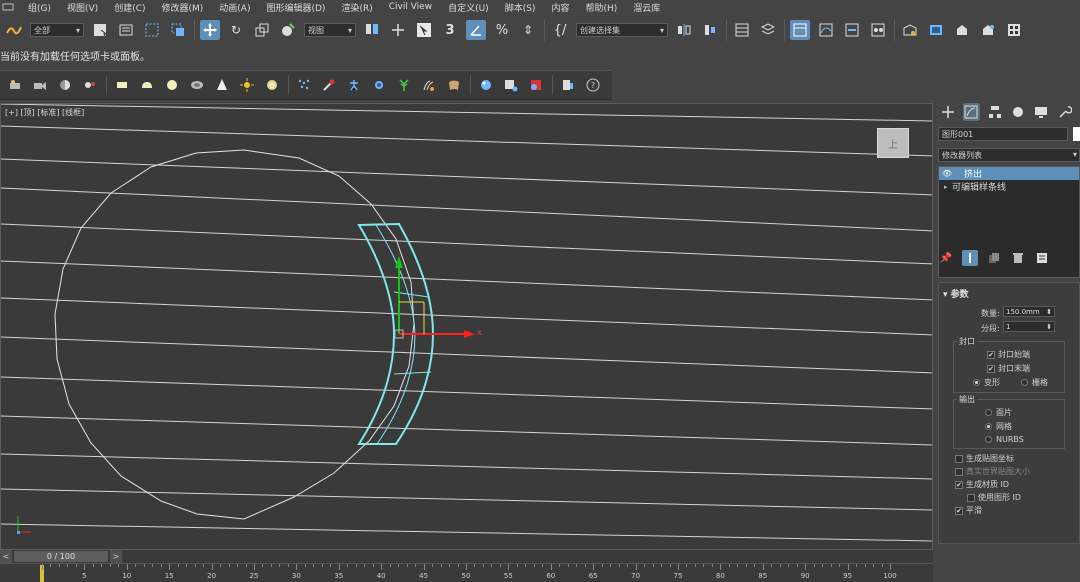 This screenshot has height=582, width=1080. What do you see at coordinates (971, 112) in the screenshot?
I see `modify-tab-icon` at bounding box center [971, 112].